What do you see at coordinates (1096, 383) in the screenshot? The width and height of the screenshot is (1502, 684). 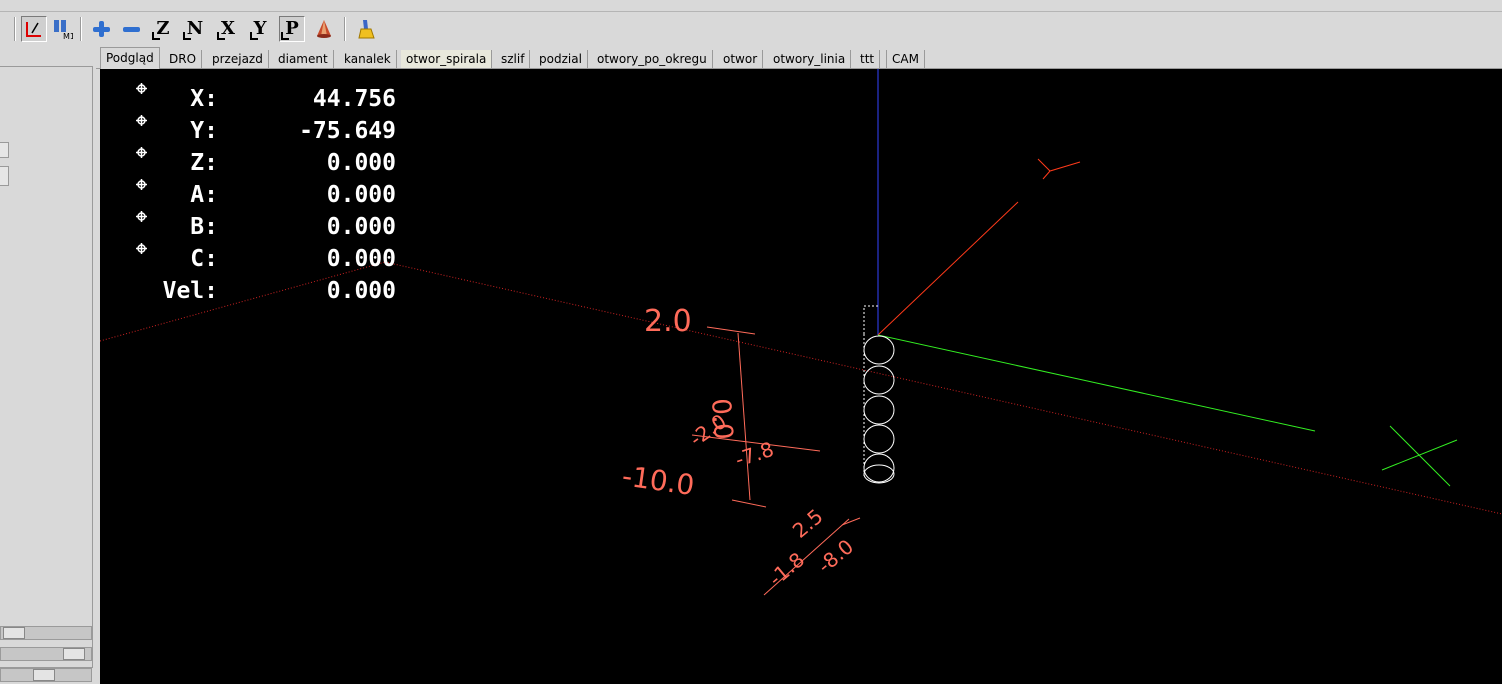 I see `y-axis-line` at bounding box center [1096, 383].